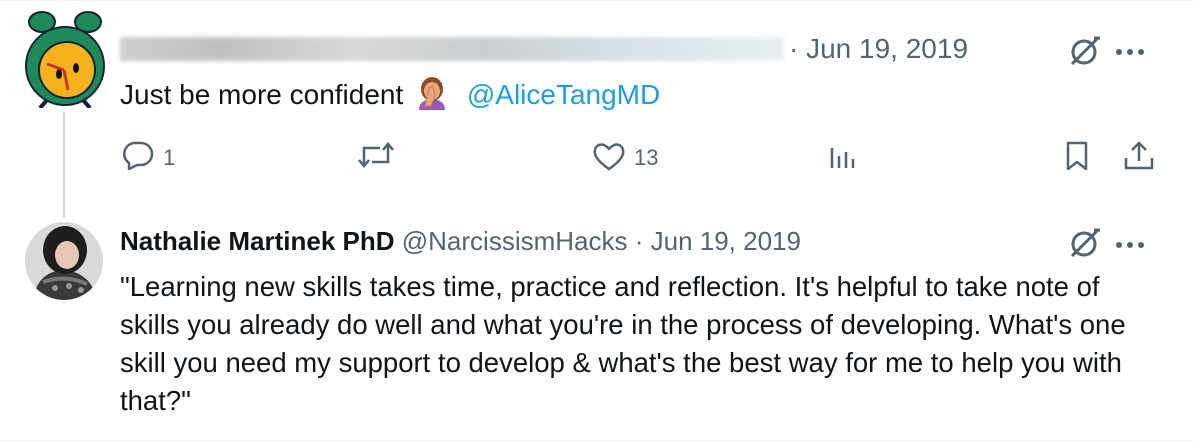 The height and width of the screenshot is (442, 1193). I want to click on mention-link: @AliceTangMD, so click(563, 94).